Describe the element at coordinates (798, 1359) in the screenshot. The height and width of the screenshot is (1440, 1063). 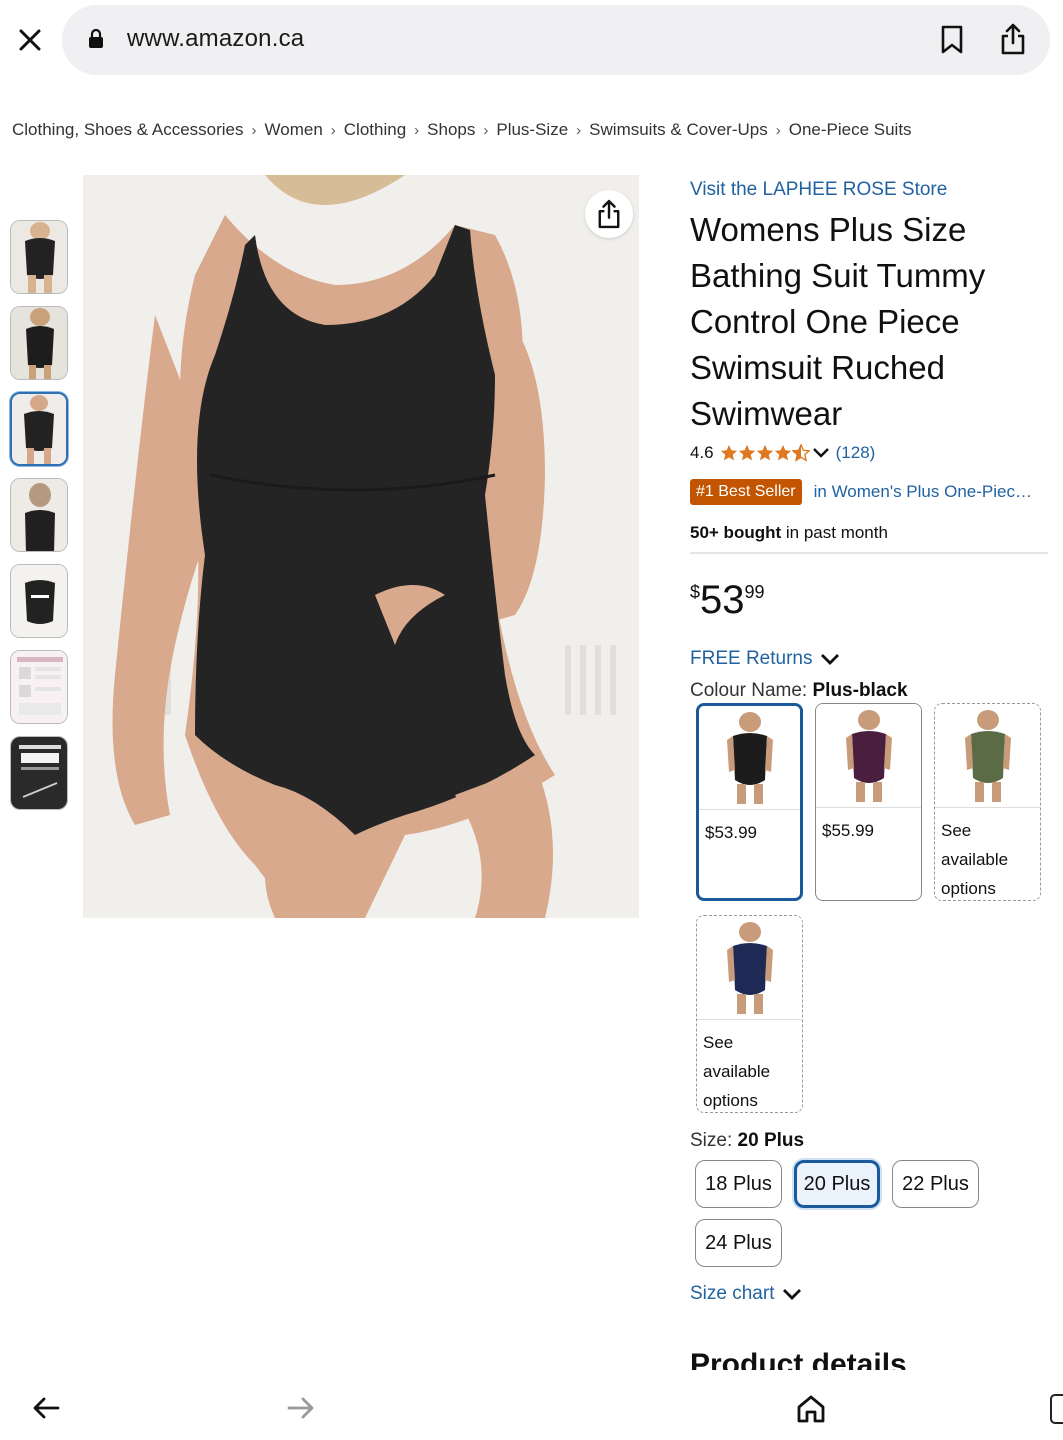
I see `product-details-heading: Product details` at that location.